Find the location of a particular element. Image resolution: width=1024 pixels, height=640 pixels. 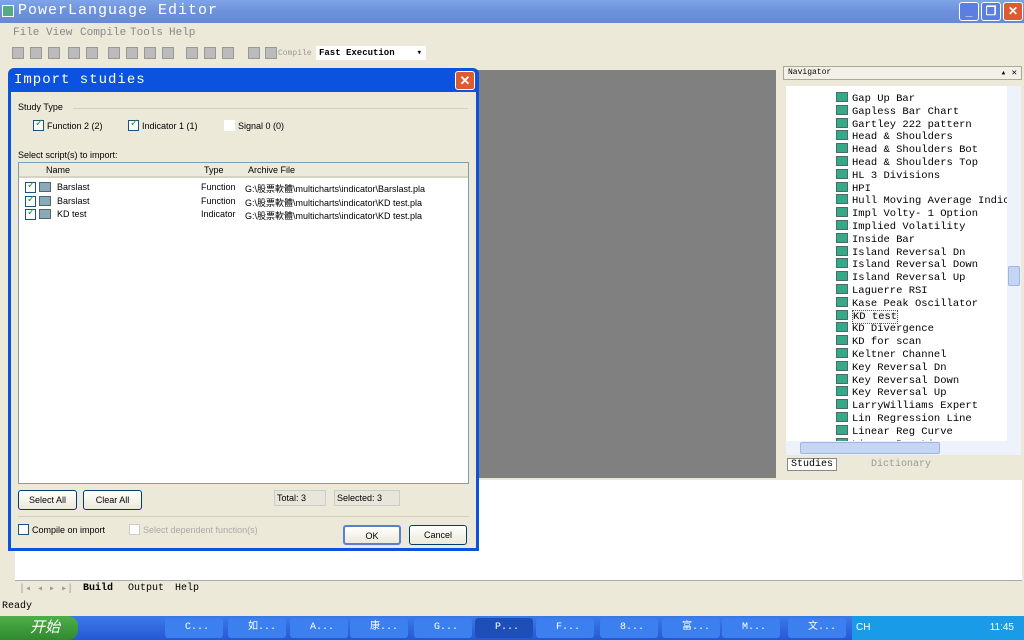

tree-item: Gap Up Bar is located at coordinates (875, 98).